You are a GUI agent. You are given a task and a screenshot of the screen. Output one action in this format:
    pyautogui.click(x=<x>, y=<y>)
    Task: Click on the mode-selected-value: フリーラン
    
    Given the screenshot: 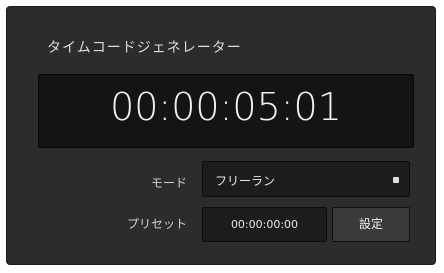 What is the action you would take?
    pyautogui.click(x=245, y=181)
    